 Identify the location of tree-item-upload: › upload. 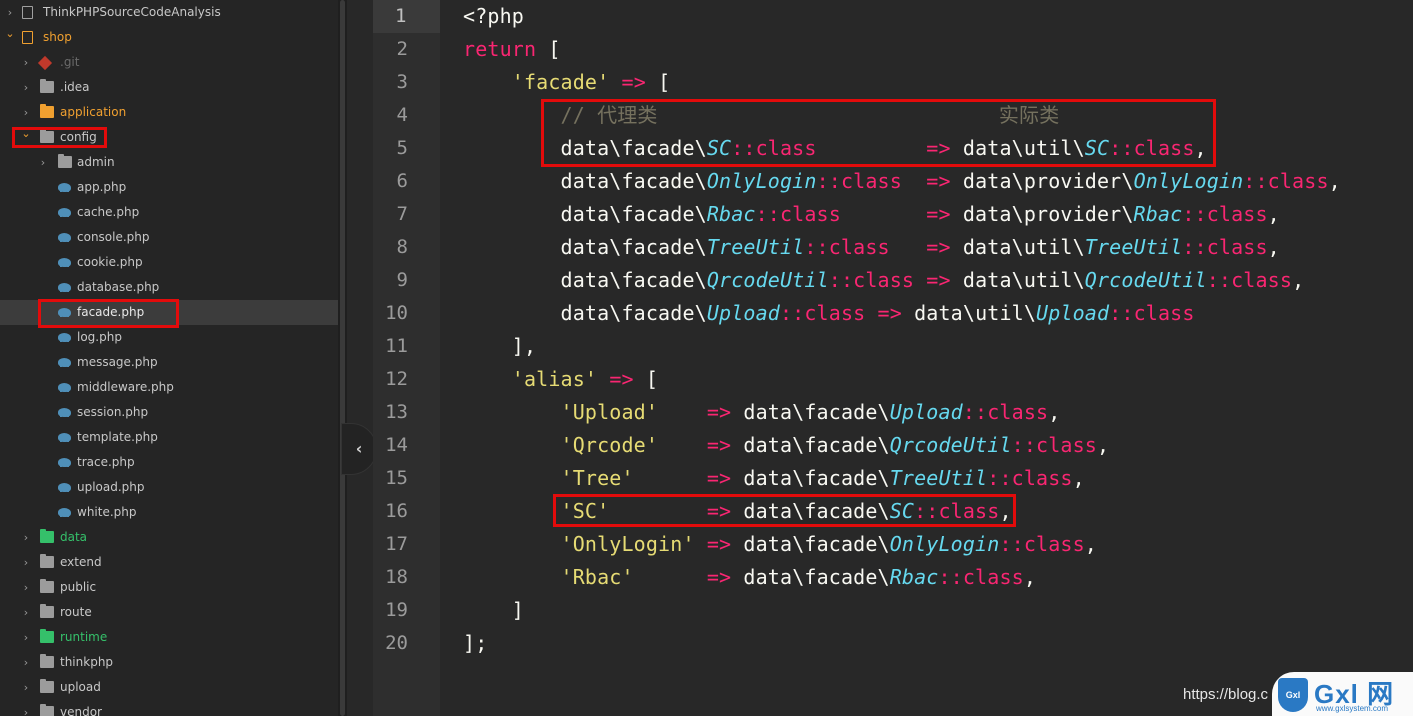
(169, 687).